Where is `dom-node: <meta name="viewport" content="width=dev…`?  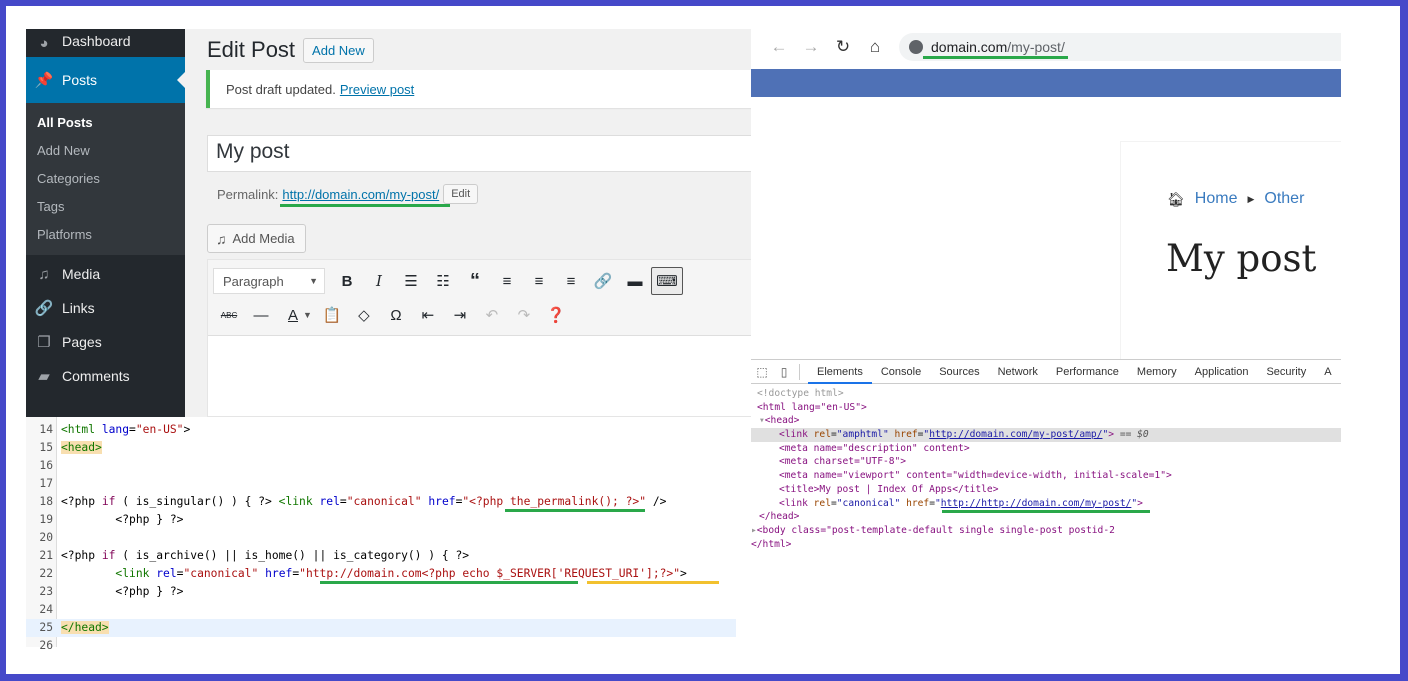
dom-node: <meta name="viewport" content="width=dev… is located at coordinates (1046, 476).